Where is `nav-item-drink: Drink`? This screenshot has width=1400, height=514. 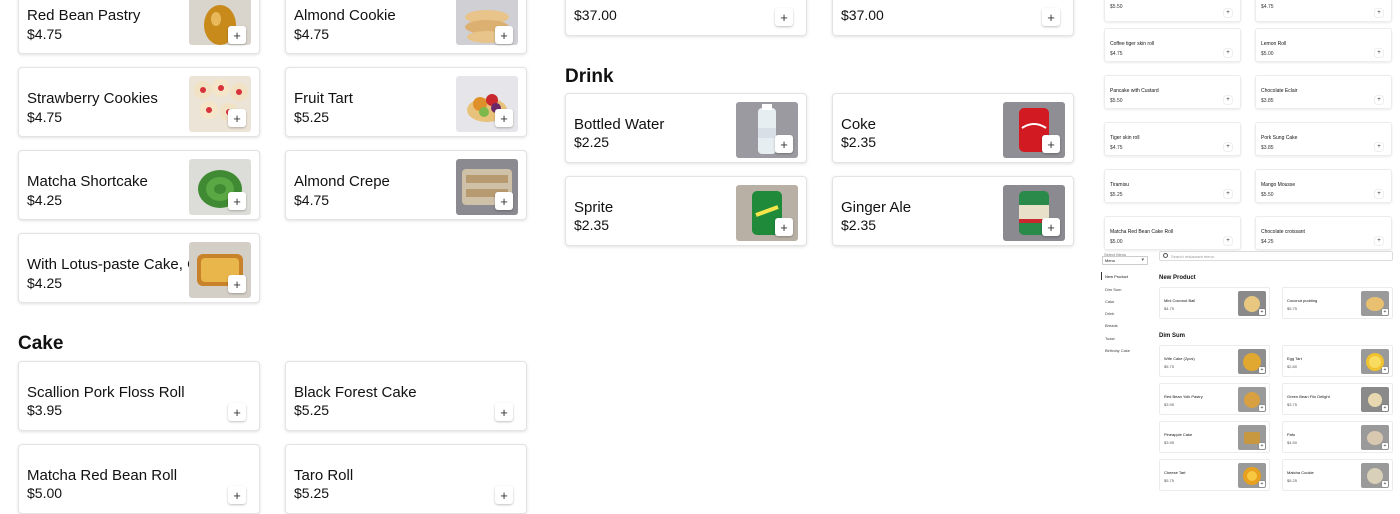
nav-item-drink: Drink is located at coordinates (1109, 313).